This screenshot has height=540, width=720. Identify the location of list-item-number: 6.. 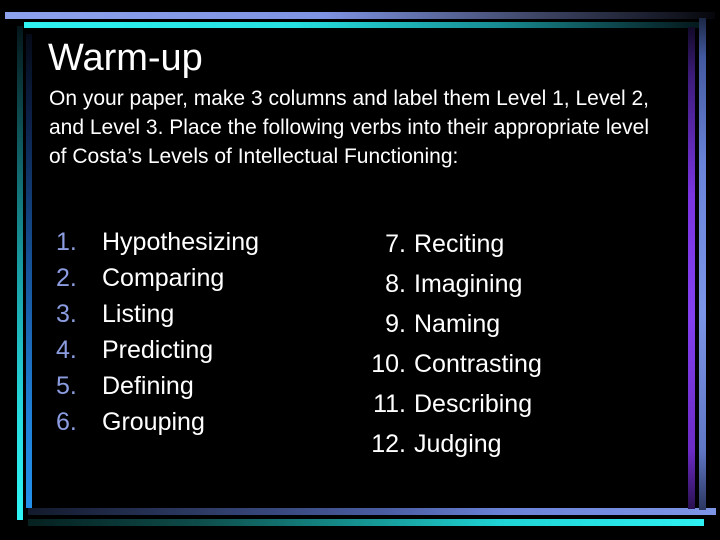
(66, 422).